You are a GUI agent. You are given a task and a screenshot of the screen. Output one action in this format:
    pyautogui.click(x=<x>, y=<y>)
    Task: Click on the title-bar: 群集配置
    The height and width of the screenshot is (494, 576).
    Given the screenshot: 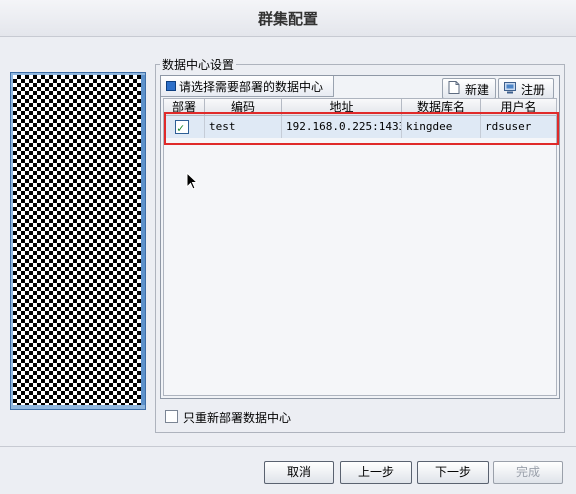 What is the action you would take?
    pyautogui.click(x=288, y=18)
    